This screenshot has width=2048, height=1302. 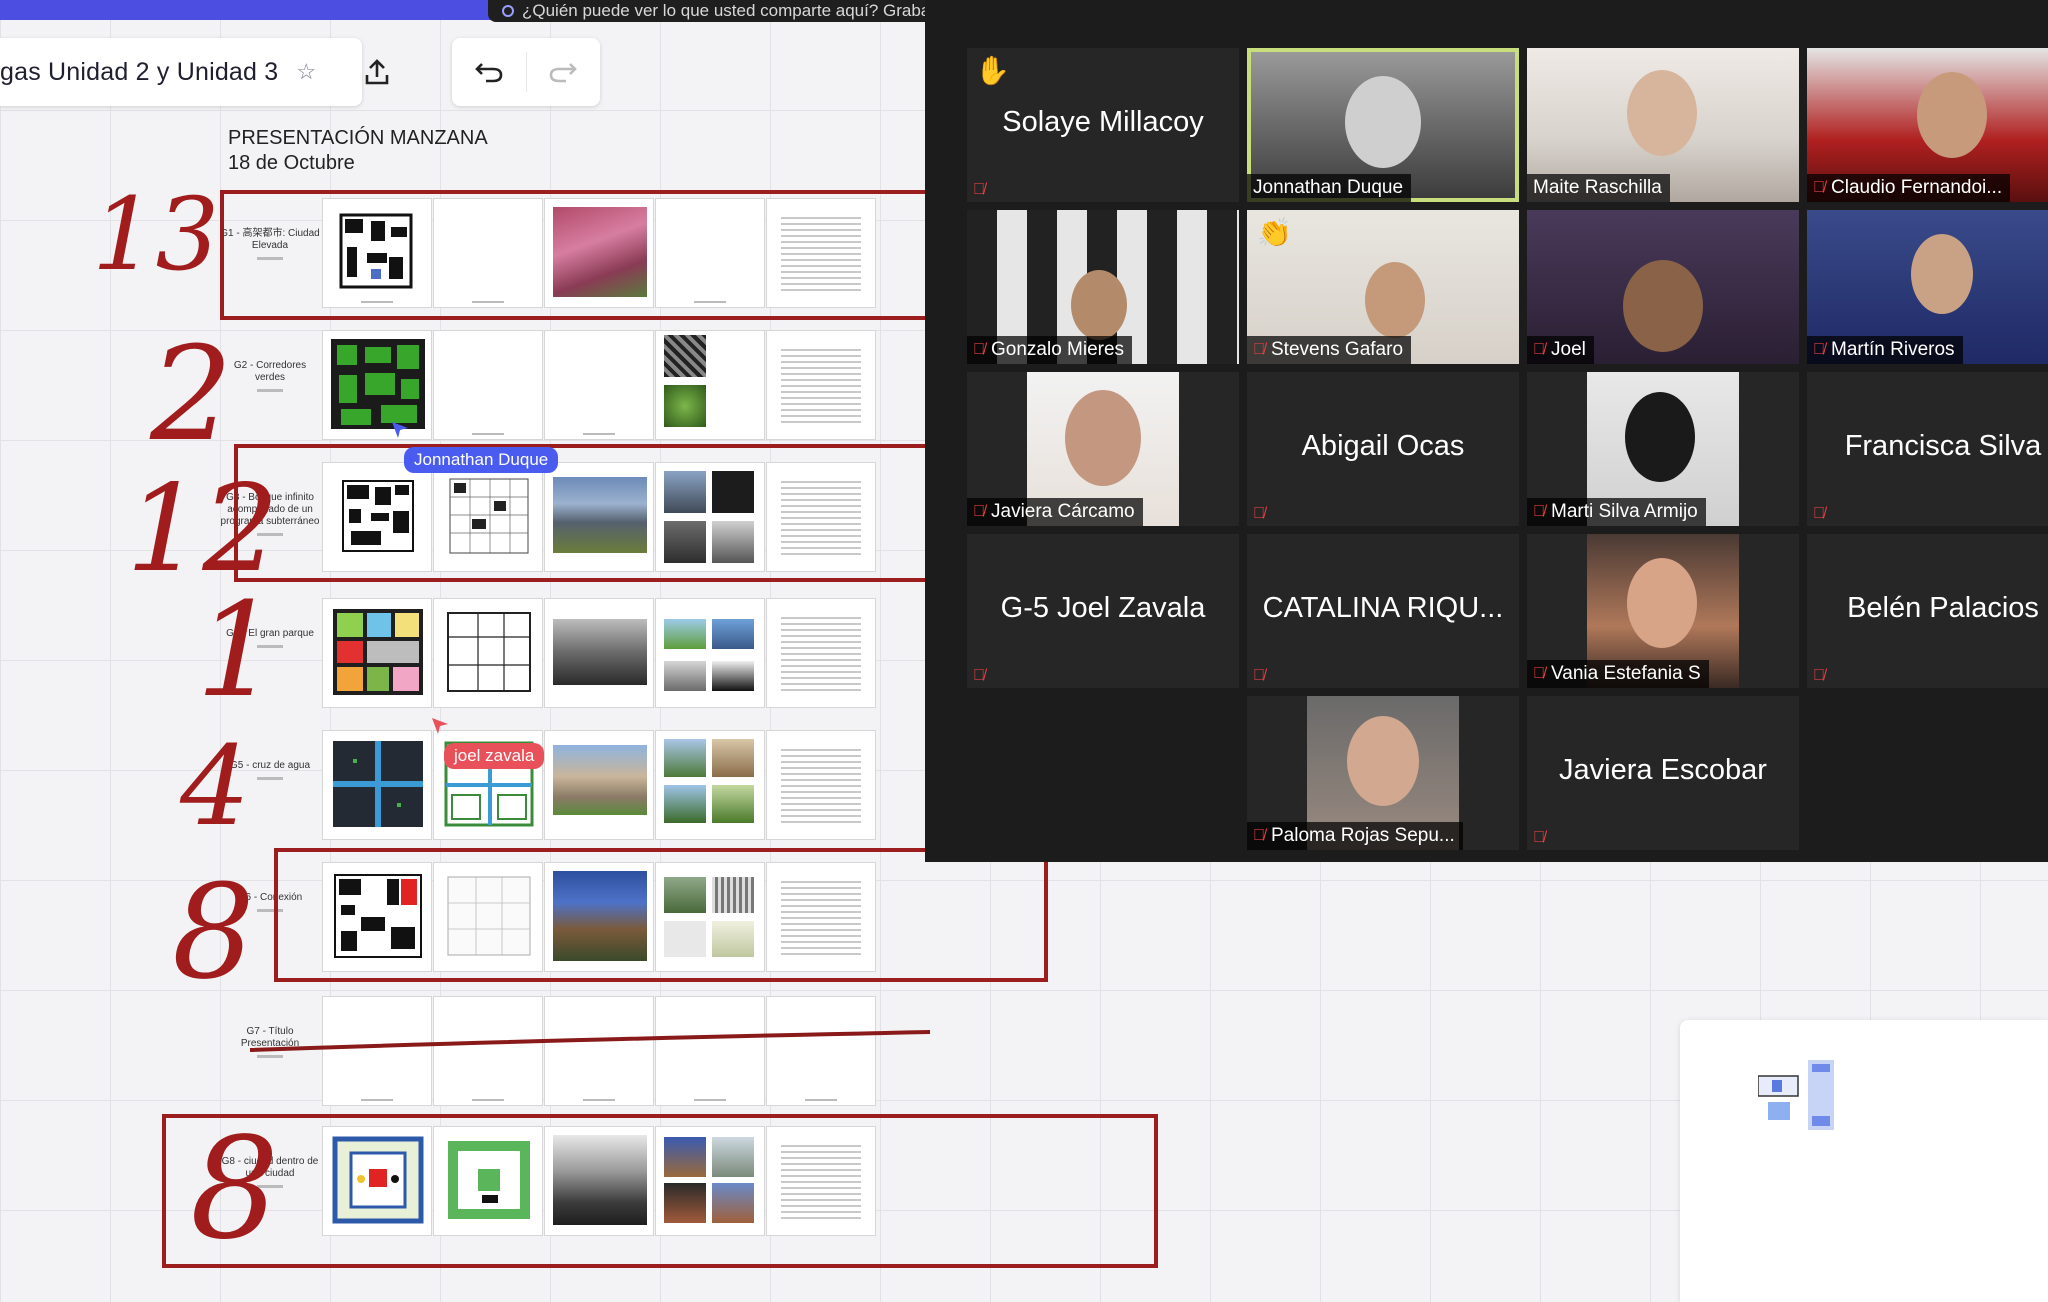 I want to click on participant-tile: Javiera Escobar 🎙̸, so click(x=1663, y=773).